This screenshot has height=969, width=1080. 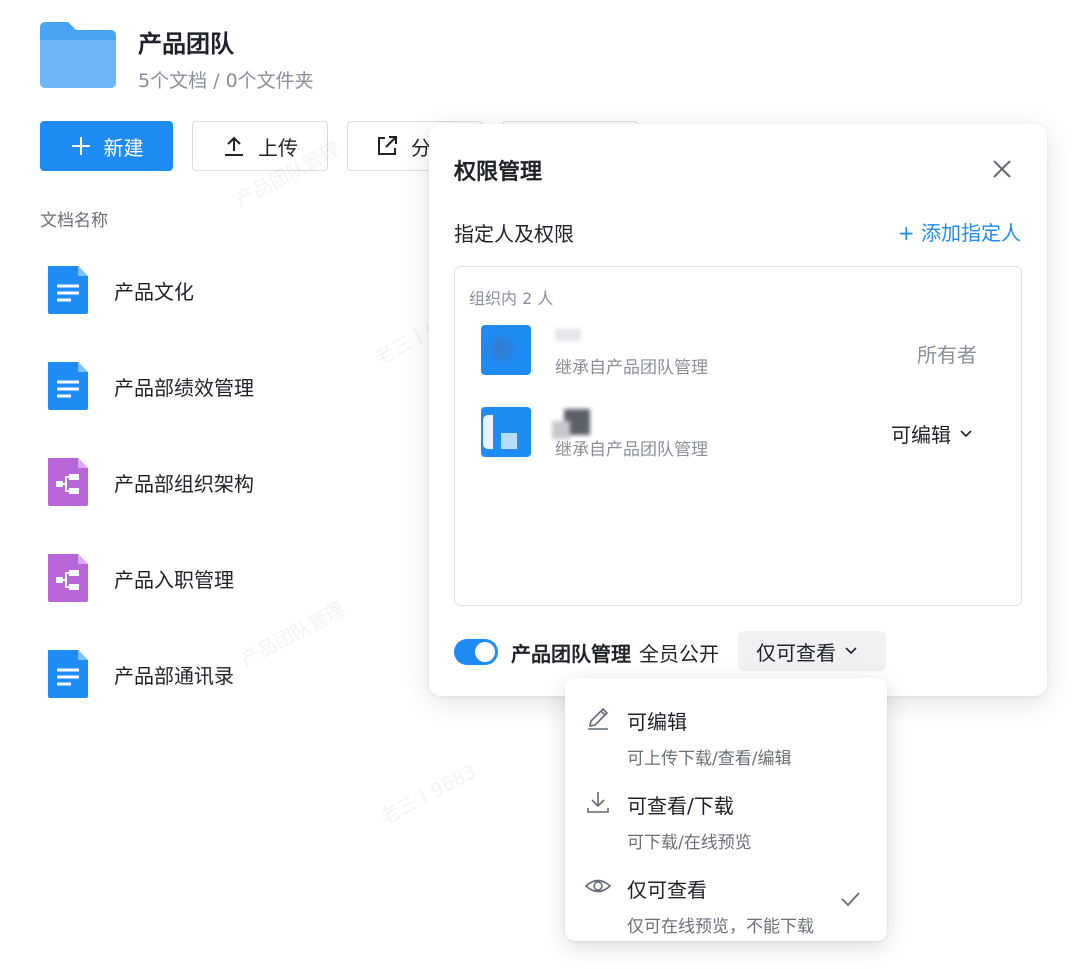 I want to click on public-access-toggle, so click(x=476, y=652).